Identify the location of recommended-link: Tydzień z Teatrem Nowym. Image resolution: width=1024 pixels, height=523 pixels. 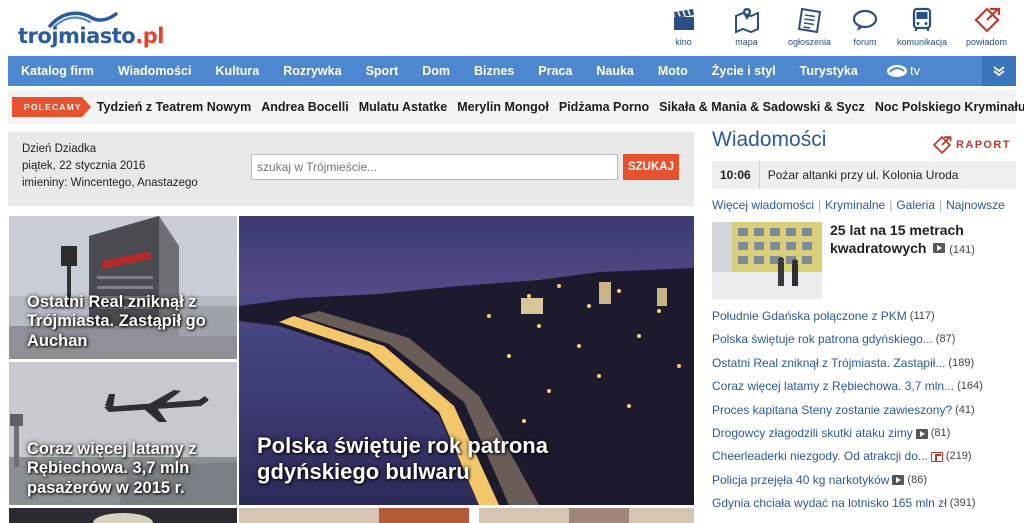
(174, 107).